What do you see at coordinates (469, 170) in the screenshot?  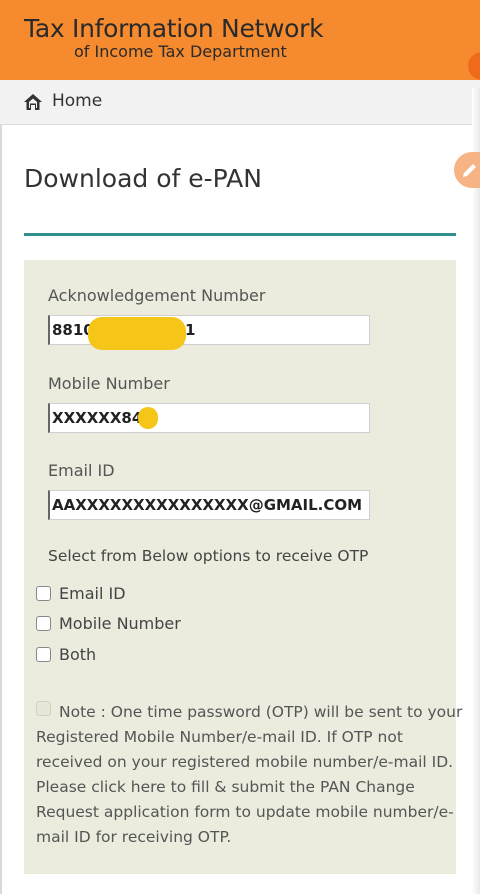 I see `pencil-icon` at bounding box center [469, 170].